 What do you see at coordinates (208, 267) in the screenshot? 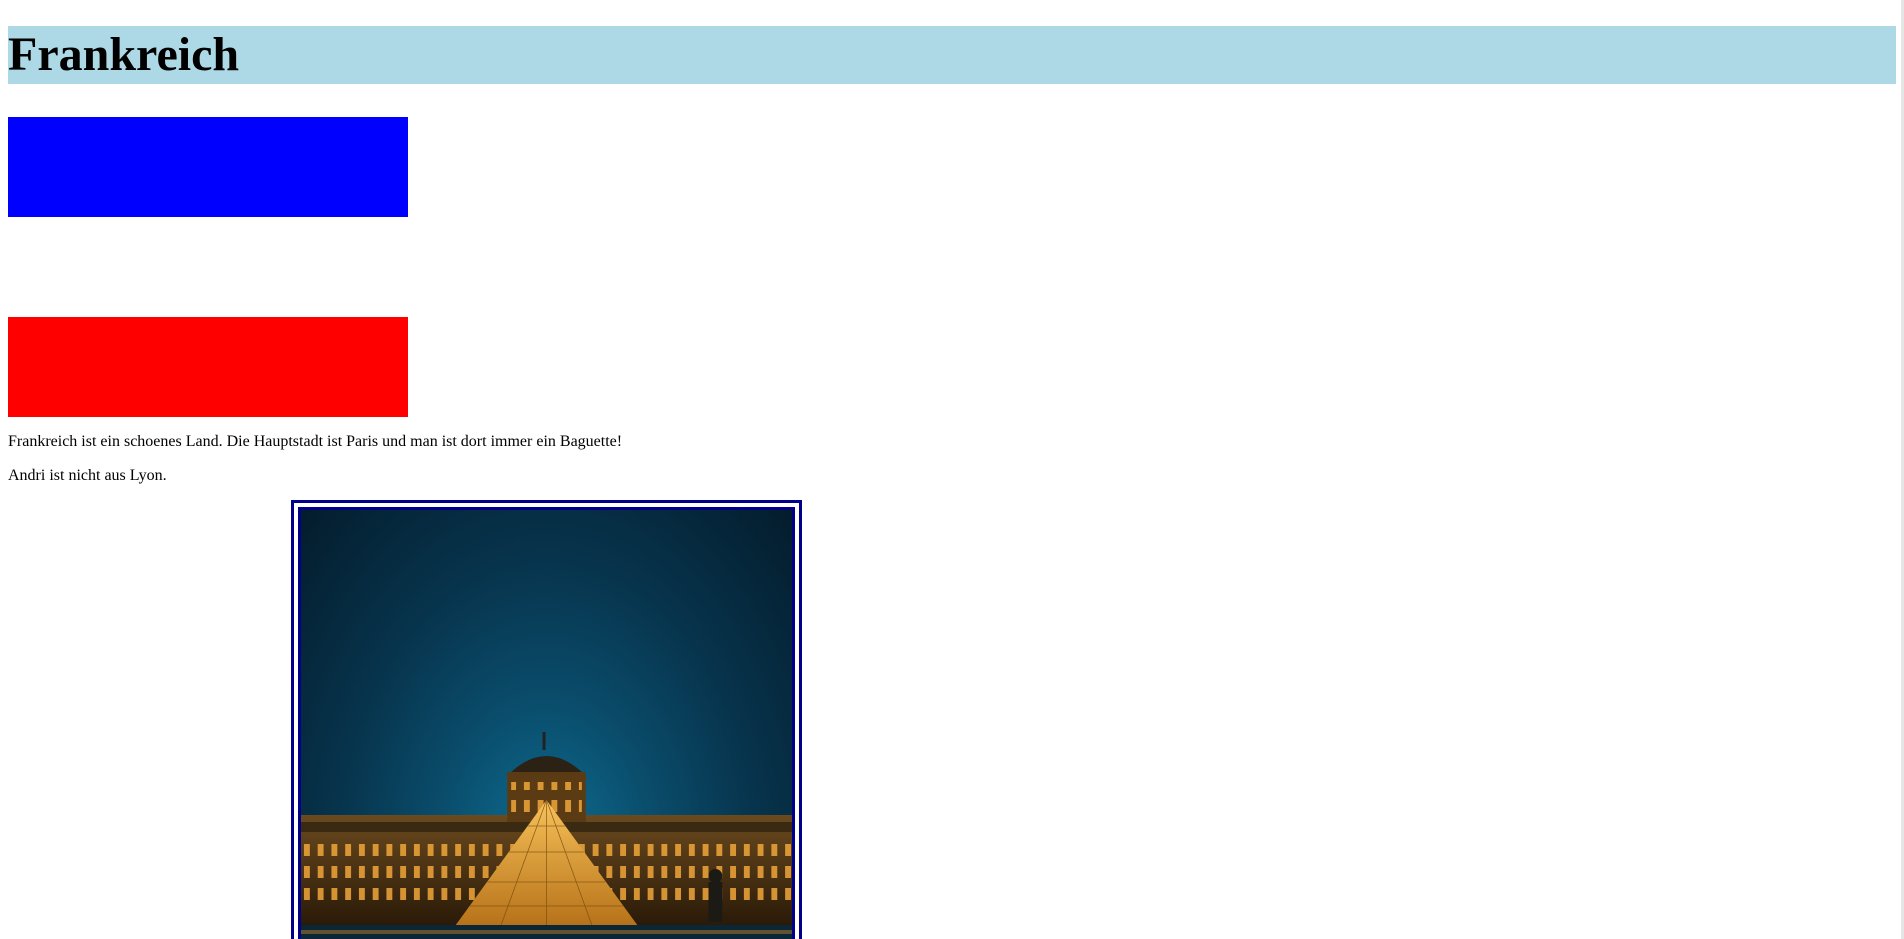
I see `flag-stripe-white` at bounding box center [208, 267].